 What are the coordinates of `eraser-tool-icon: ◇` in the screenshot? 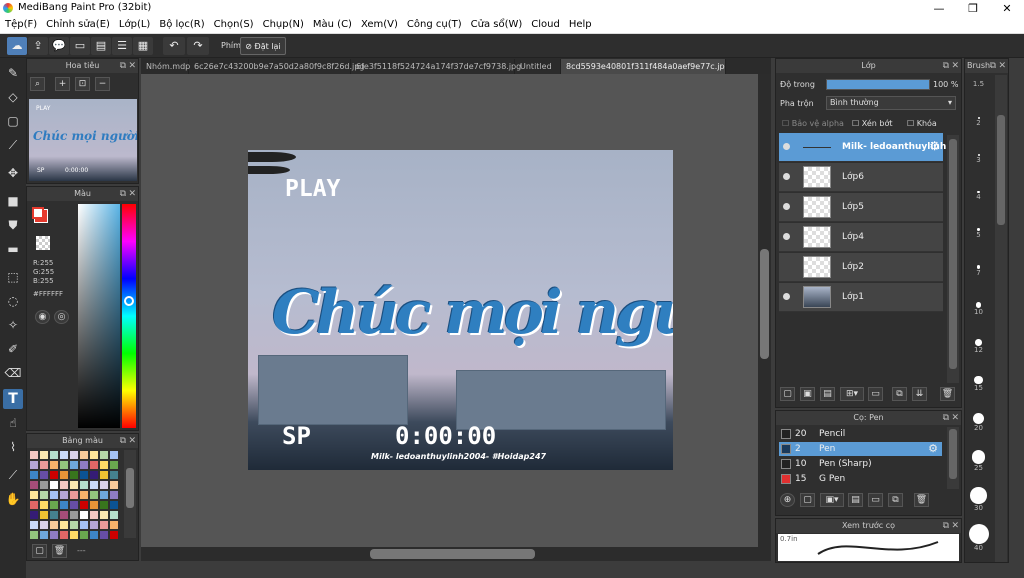 It's located at (13, 97).